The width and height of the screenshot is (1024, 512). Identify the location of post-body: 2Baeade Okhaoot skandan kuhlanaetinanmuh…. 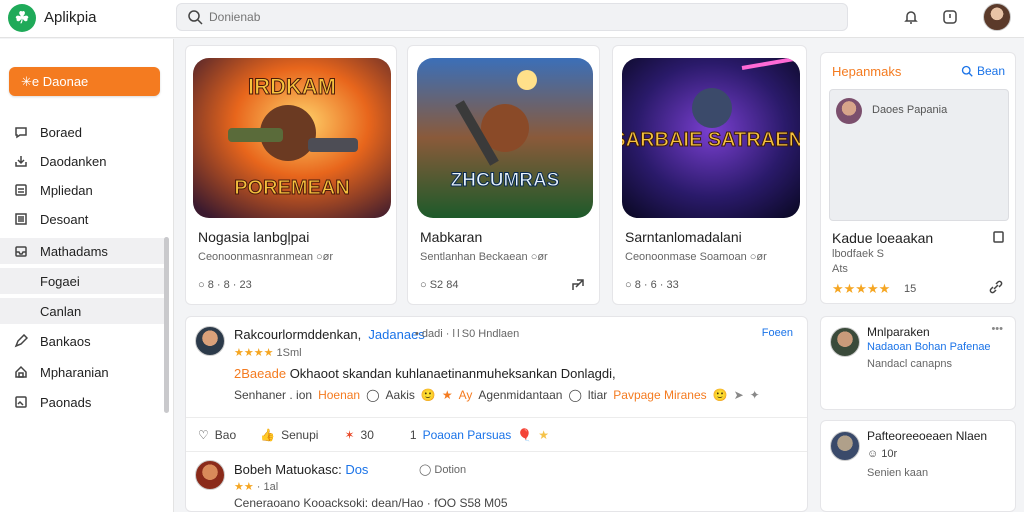
(425, 373).